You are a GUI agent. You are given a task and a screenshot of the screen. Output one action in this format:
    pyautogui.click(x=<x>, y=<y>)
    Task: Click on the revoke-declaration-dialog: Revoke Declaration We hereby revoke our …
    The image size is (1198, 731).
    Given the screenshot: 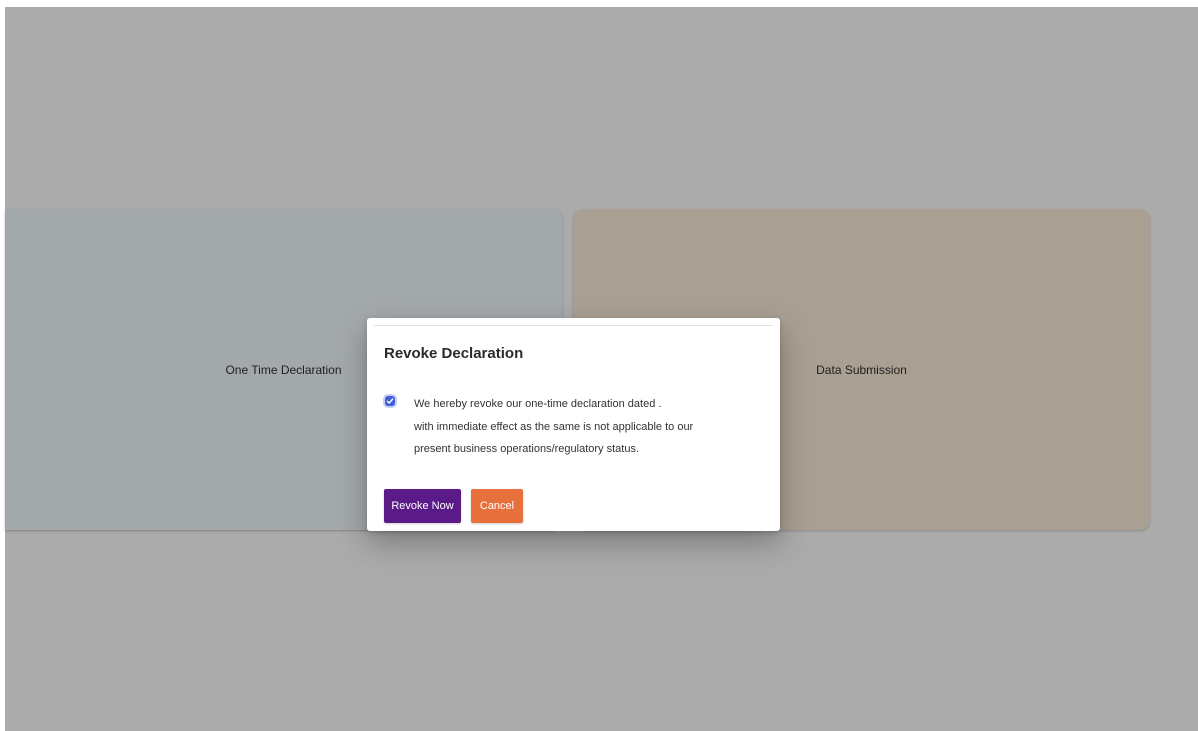 What is the action you would take?
    pyautogui.click(x=573, y=424)
    